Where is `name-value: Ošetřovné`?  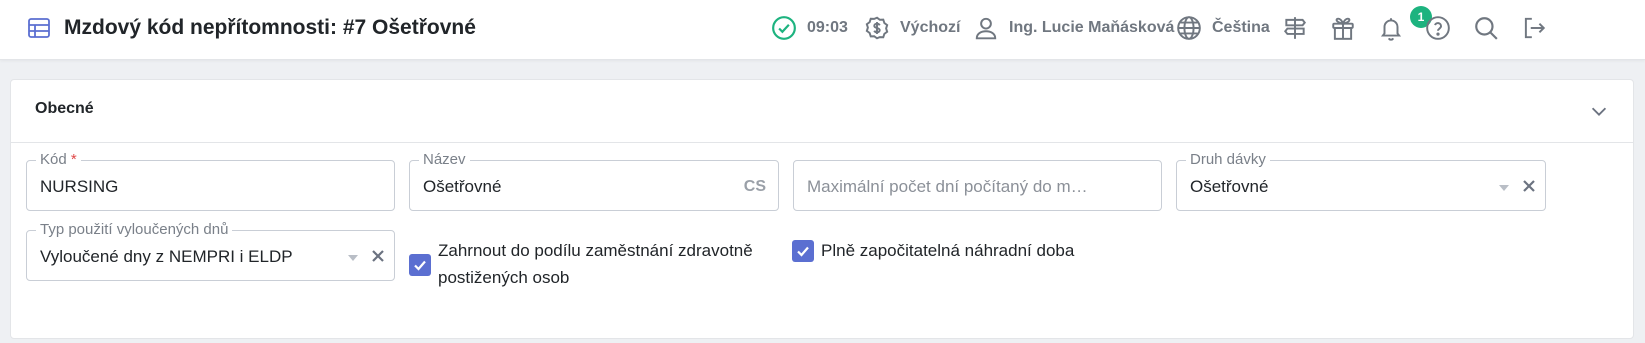
name-value: Ošetřovné is located at coordinates (462, 187).